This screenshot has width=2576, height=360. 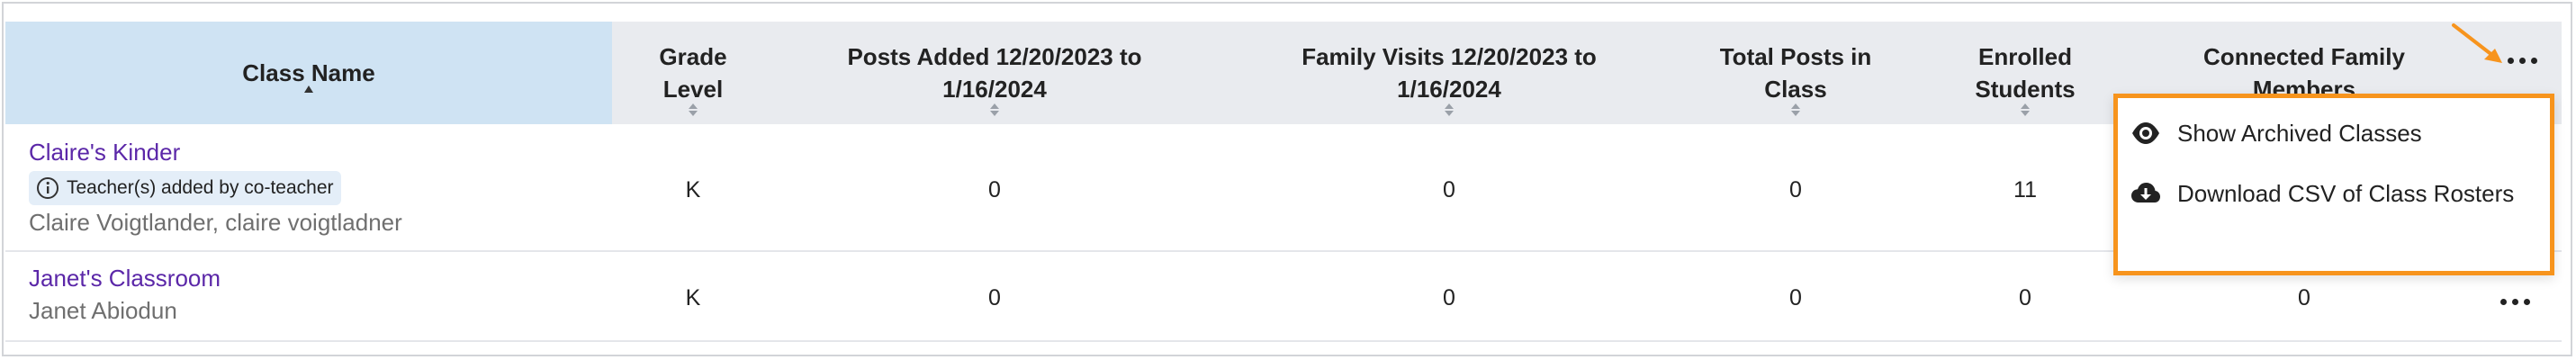 I want to click on co-teacher-badge: Teacher(s) added by co-teacher, so click(x=185, y=188).